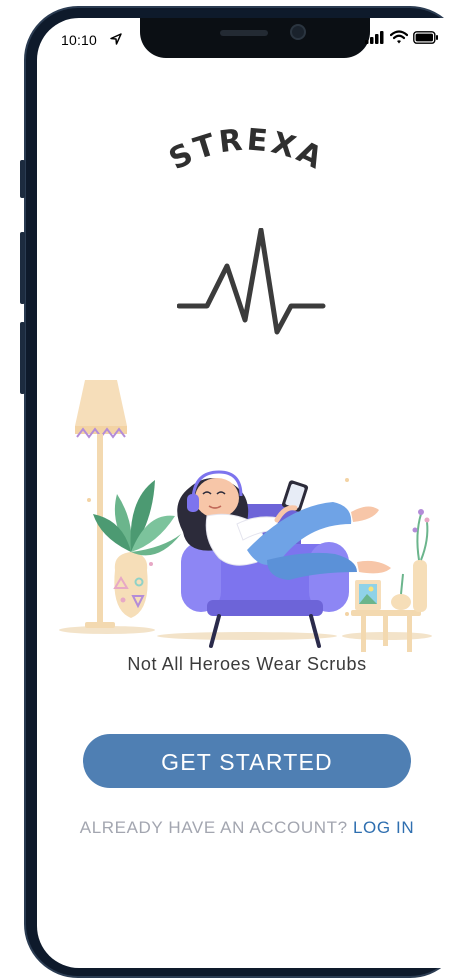  I want to click on heartbeat-pulse-icon, so click(251, 281).